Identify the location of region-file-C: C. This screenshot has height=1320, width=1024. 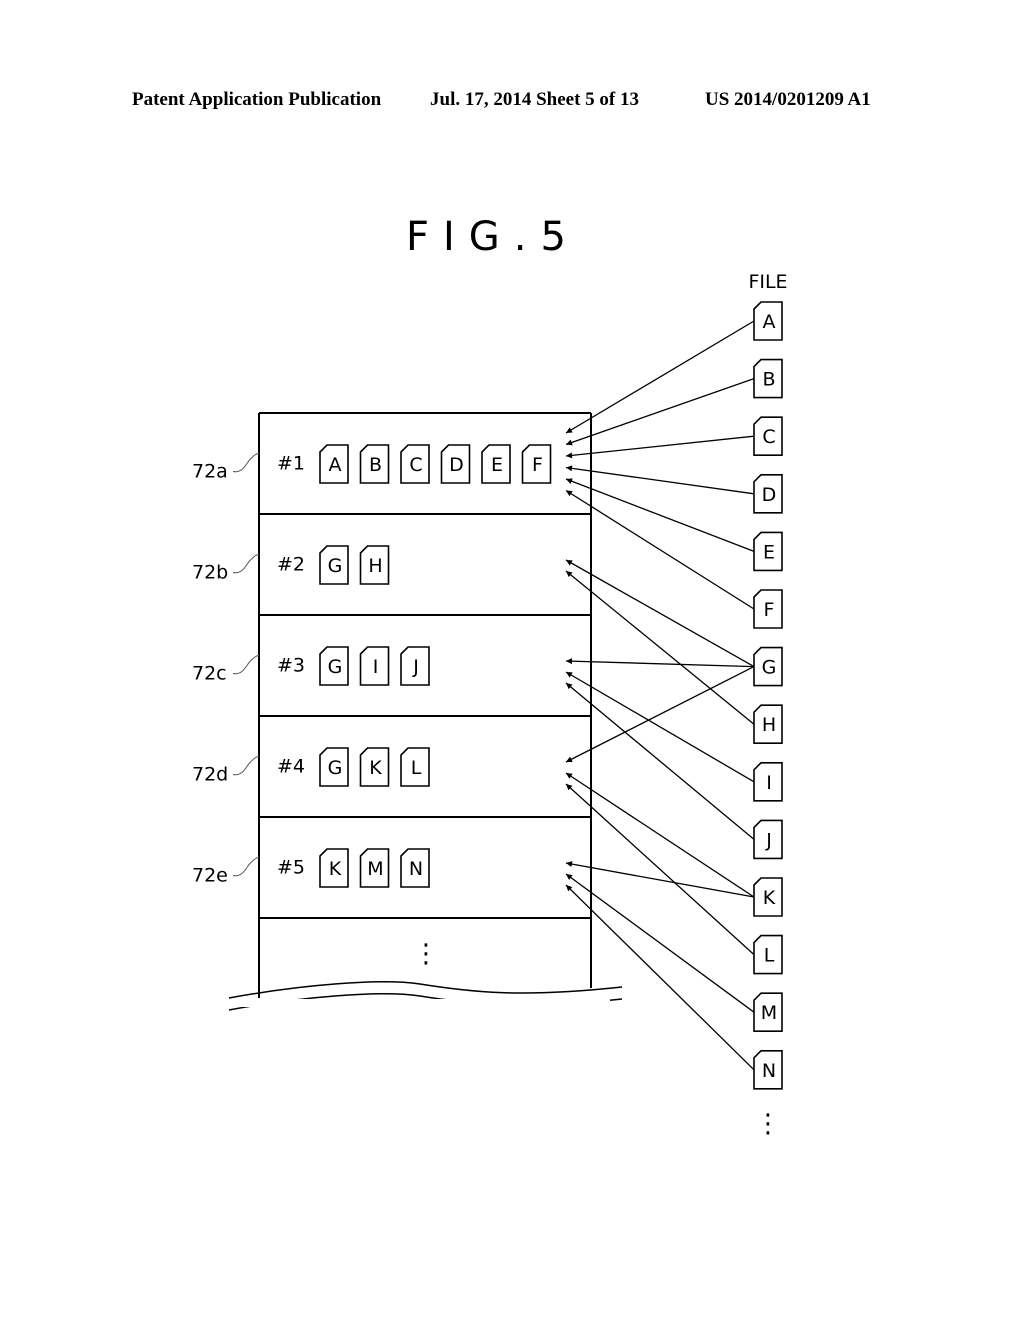
(415, 464).